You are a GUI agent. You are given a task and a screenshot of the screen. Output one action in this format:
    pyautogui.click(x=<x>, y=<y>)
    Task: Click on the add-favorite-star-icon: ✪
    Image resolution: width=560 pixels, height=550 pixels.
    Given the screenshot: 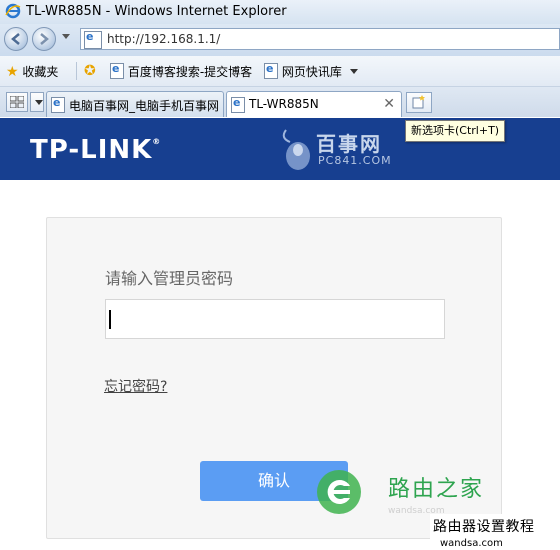 What is the action you would take?
    pyautogui.click(x=90, y=71)
    